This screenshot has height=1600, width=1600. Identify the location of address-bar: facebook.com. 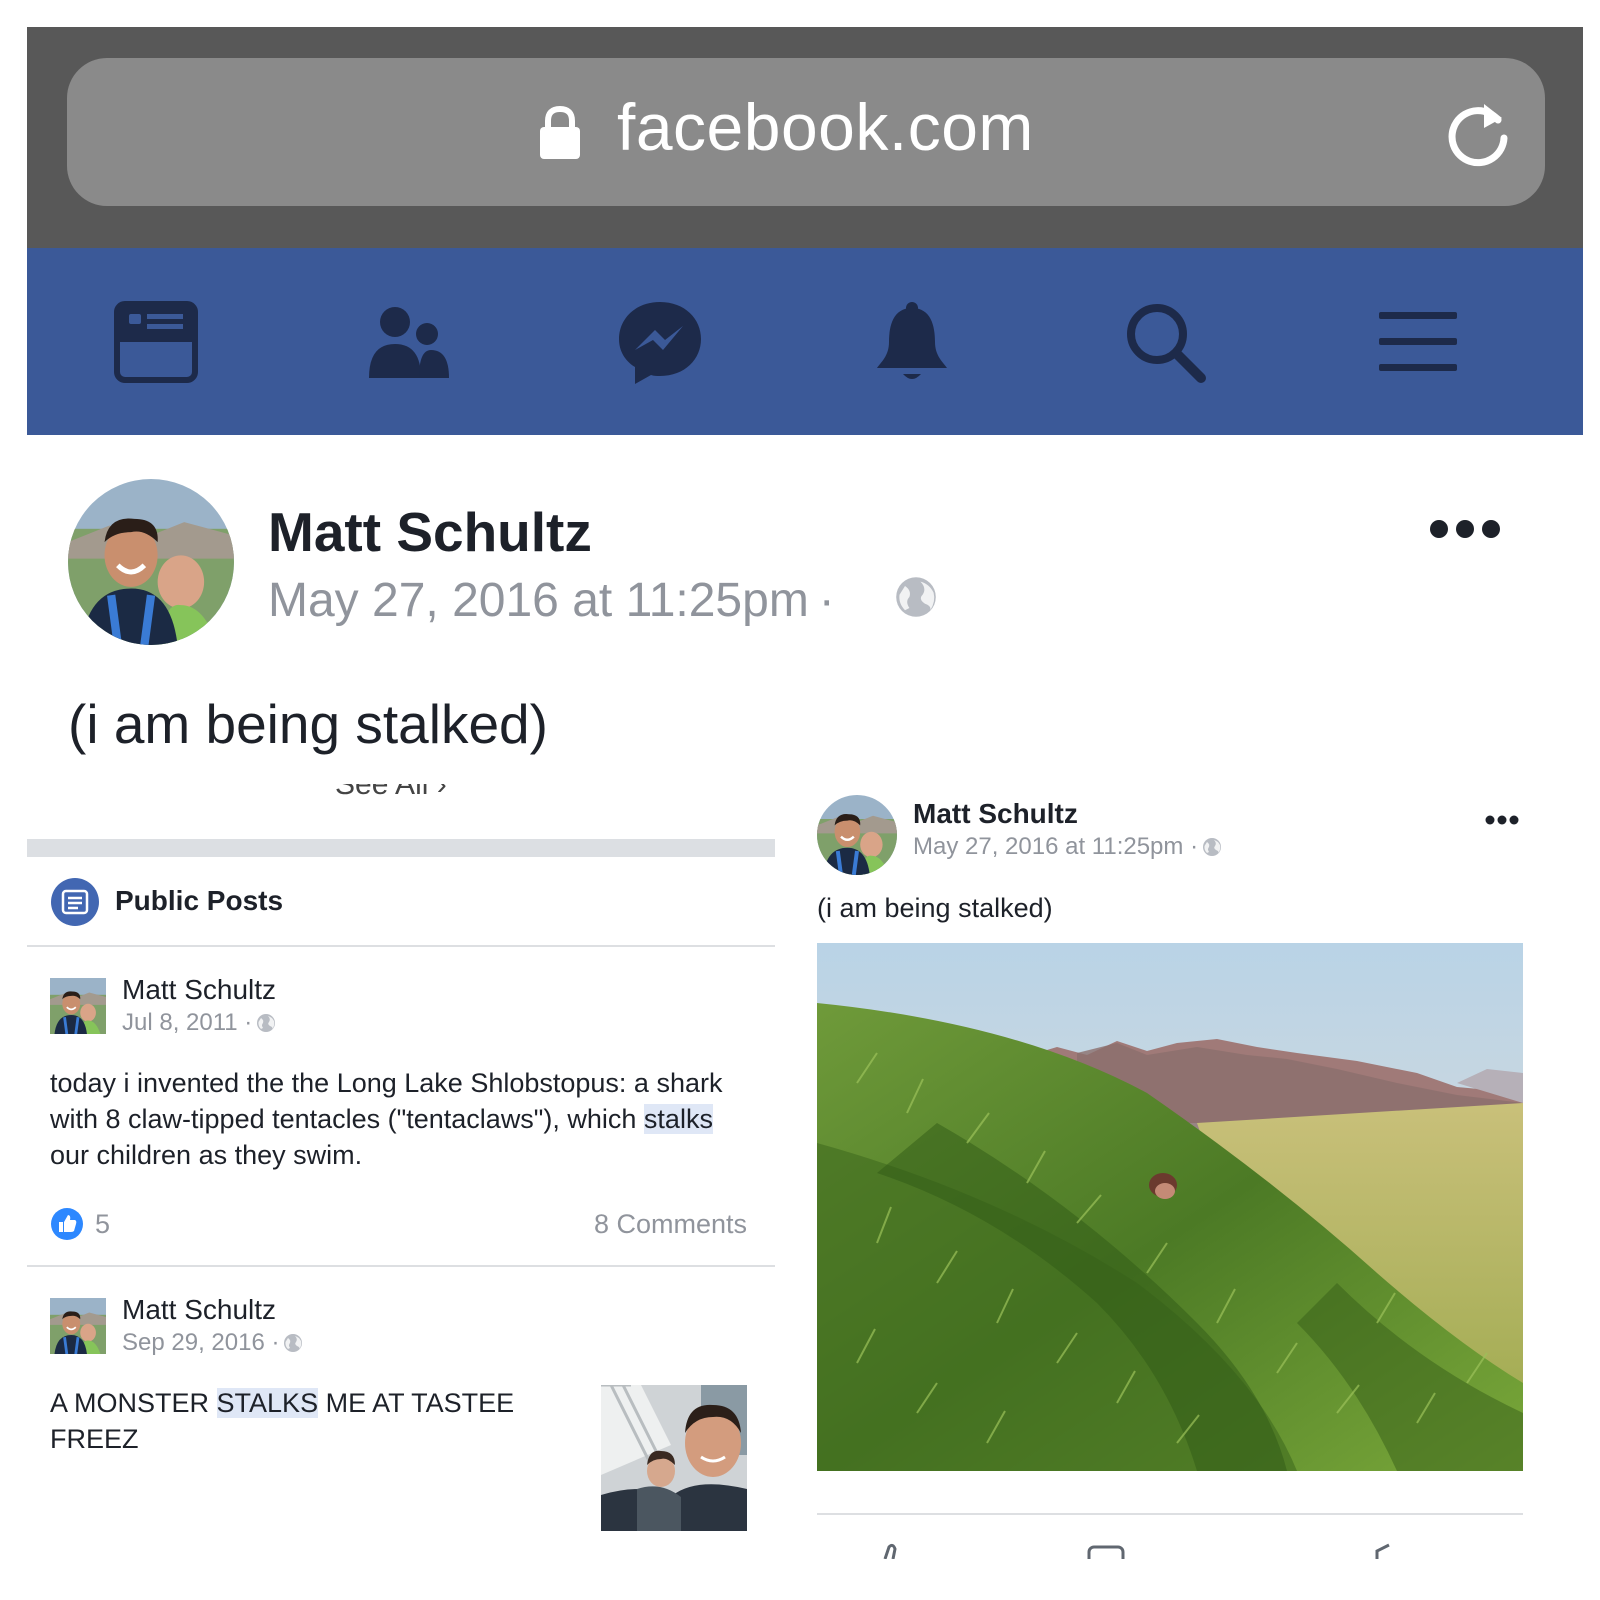
(806, 132).